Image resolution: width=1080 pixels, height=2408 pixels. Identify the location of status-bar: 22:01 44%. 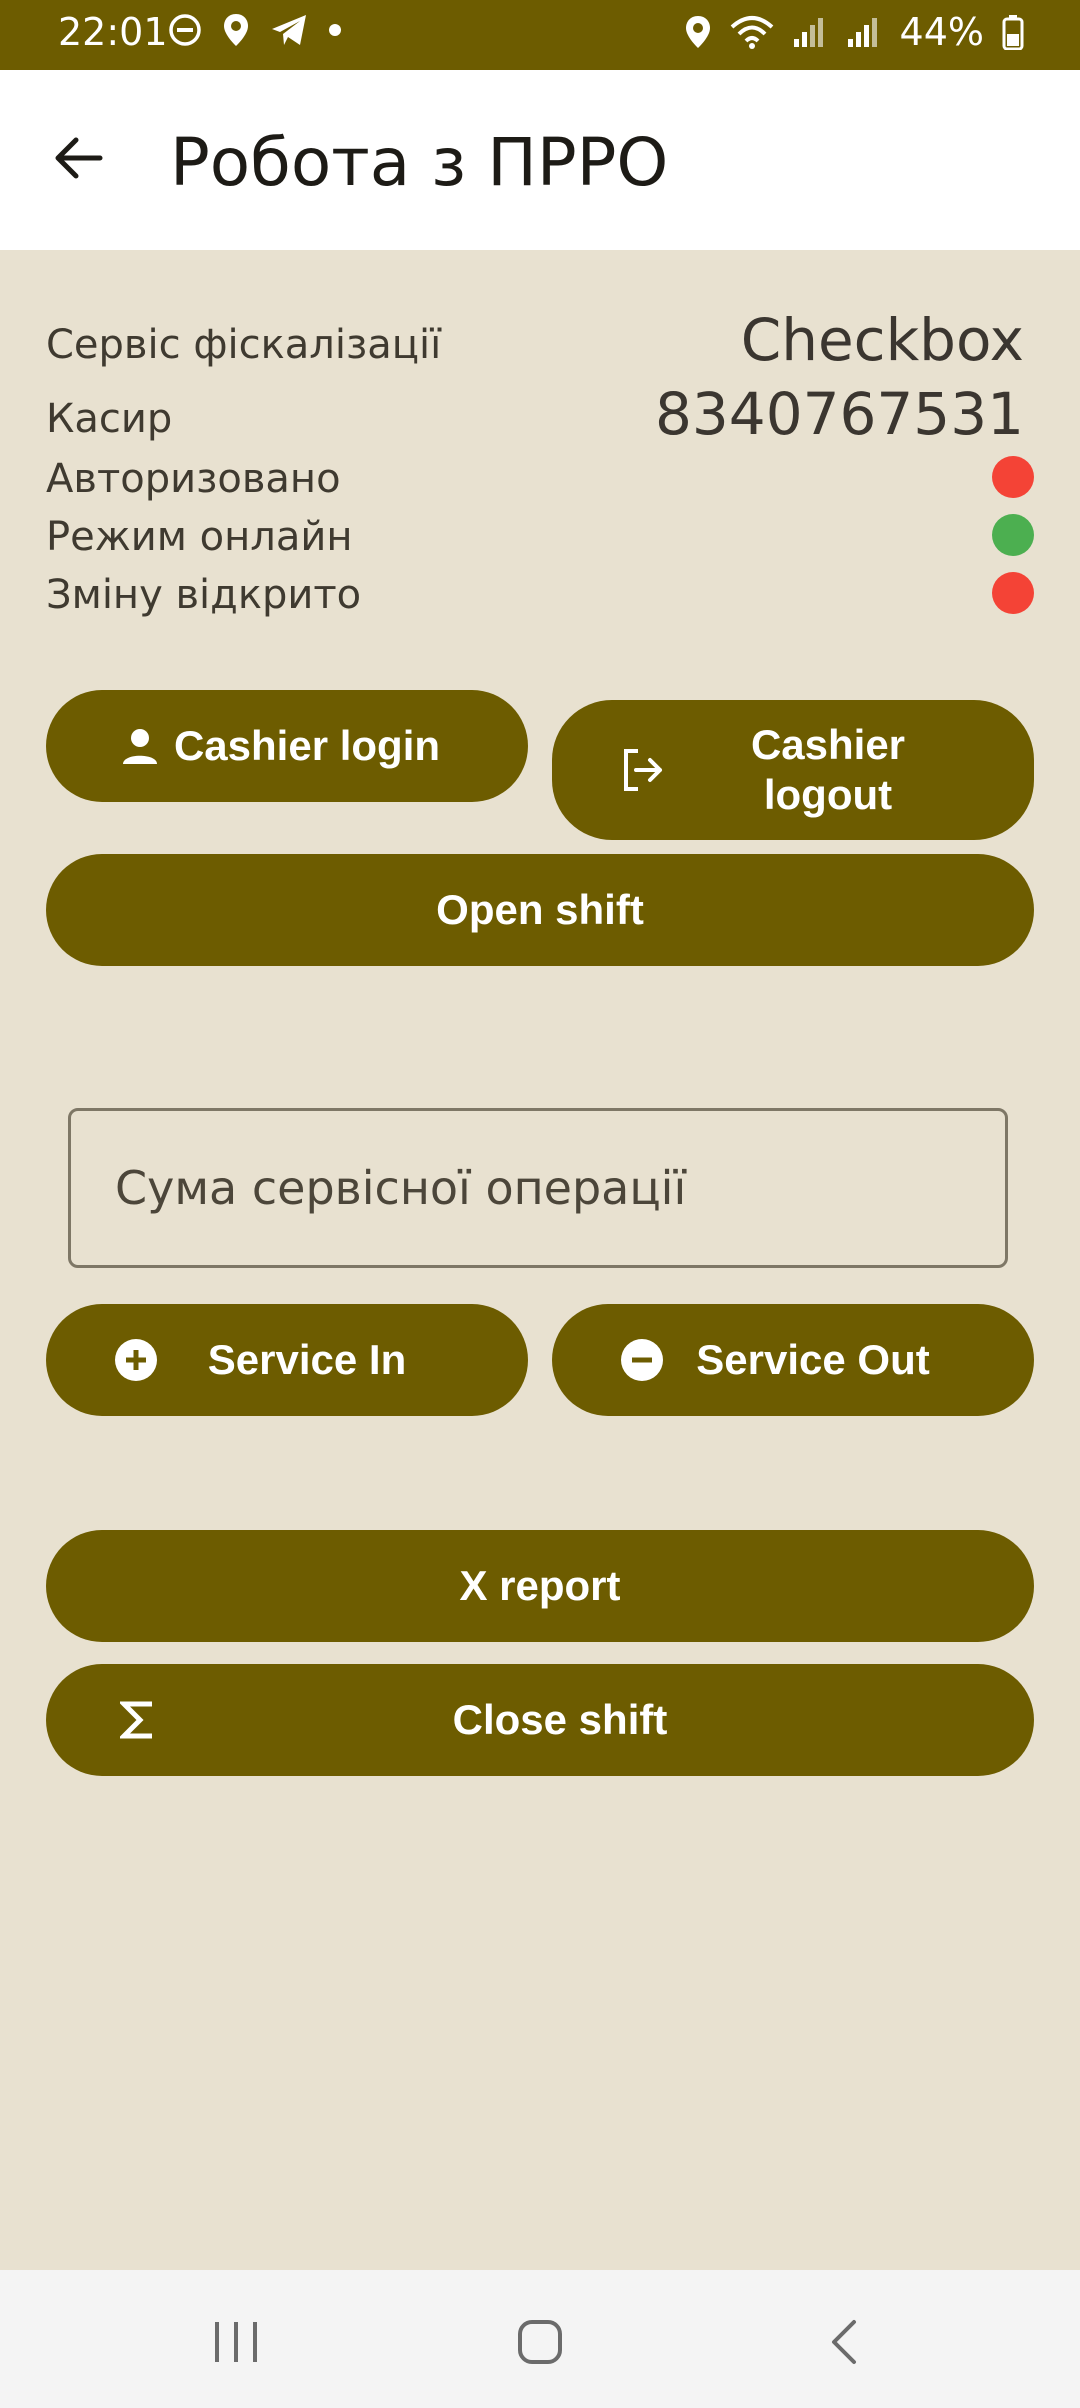
(540, 35).